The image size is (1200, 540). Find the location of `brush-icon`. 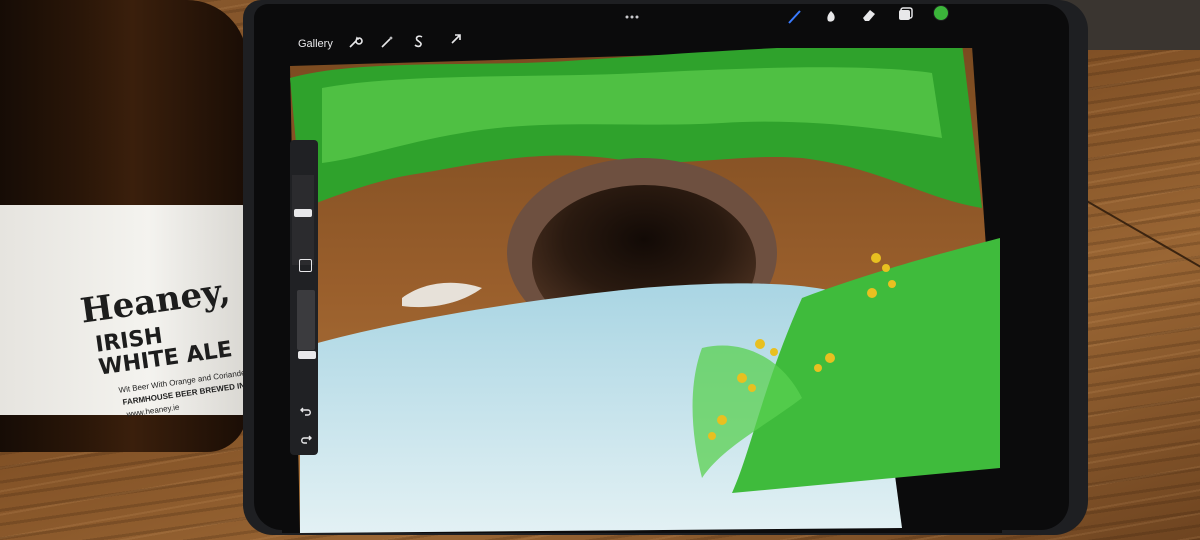

brush-icon is located at coordinates (794, 17).